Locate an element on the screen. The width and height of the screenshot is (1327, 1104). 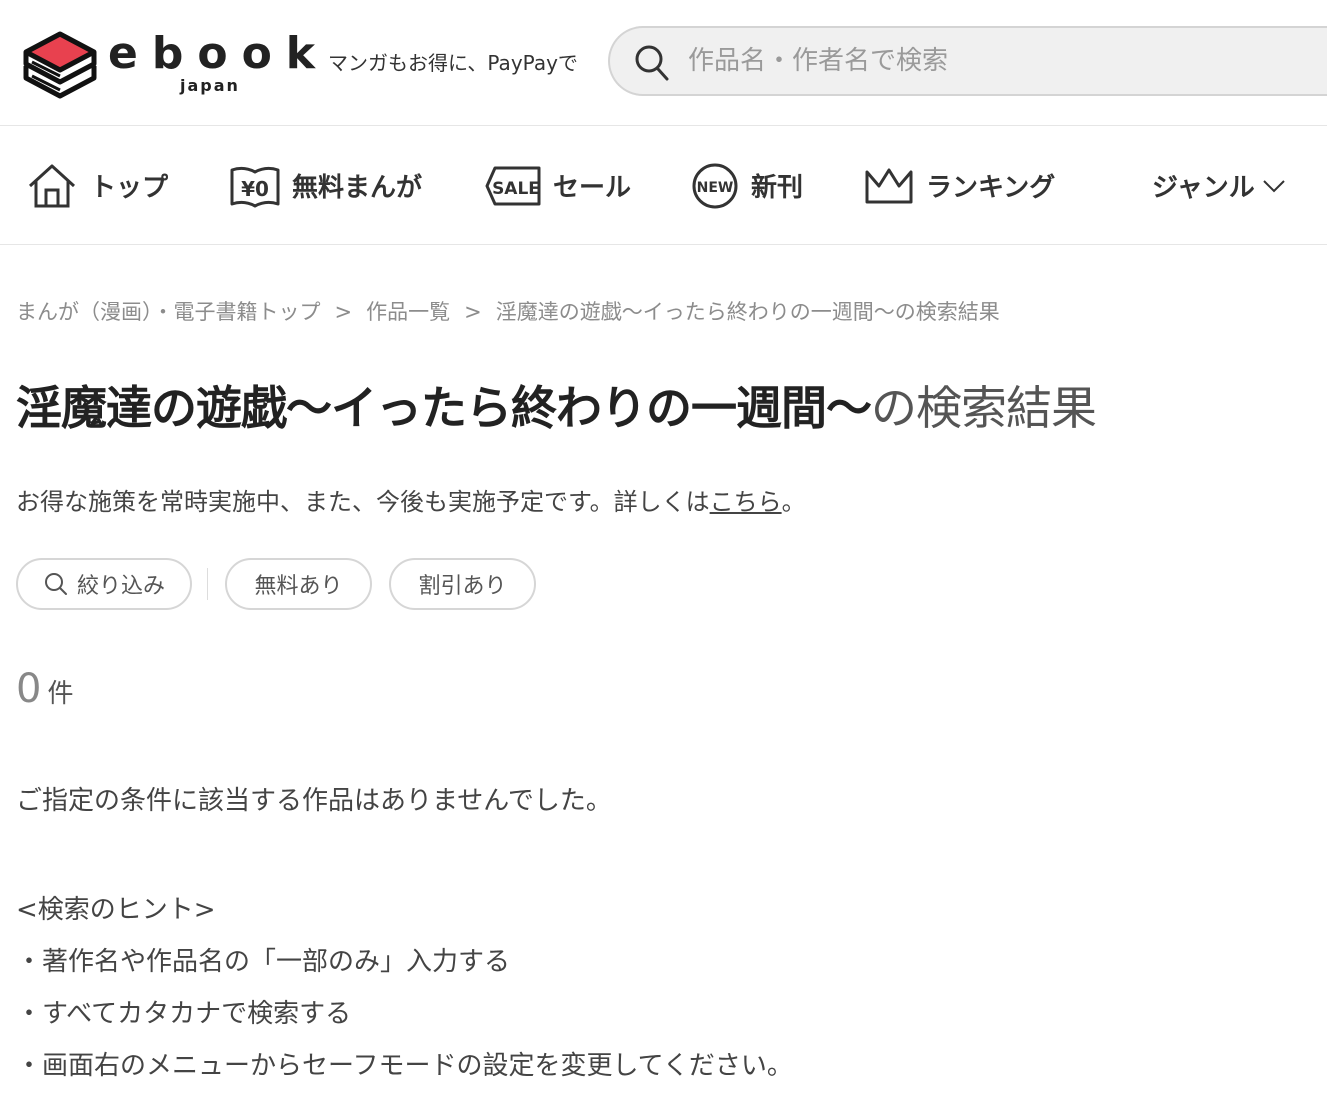
ebook-japan-logo: ebook japan is located at coordinates (168, 62).